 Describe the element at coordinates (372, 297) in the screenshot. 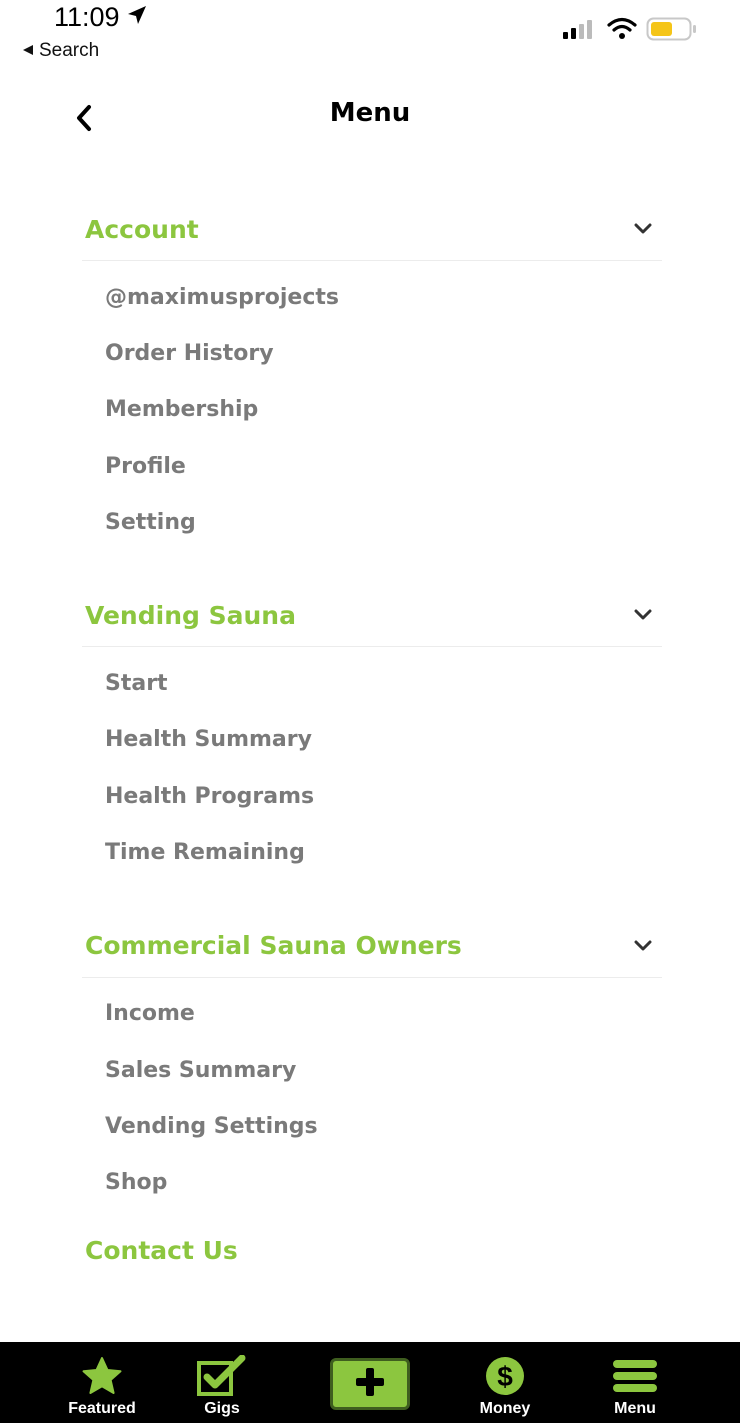

I see `menu-item-username: @maximusprojects` at that location.